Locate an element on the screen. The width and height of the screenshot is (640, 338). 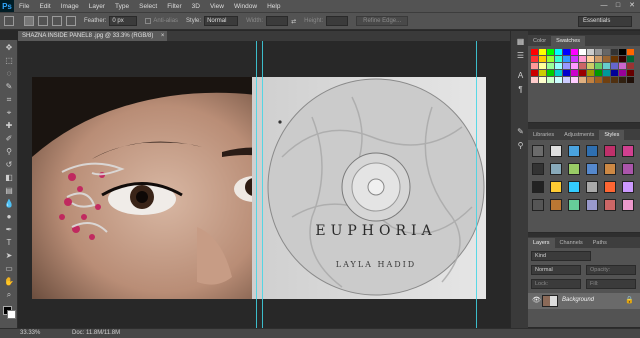
path-selection-tool-icon: ➤ is located at coordinates (9, 255).